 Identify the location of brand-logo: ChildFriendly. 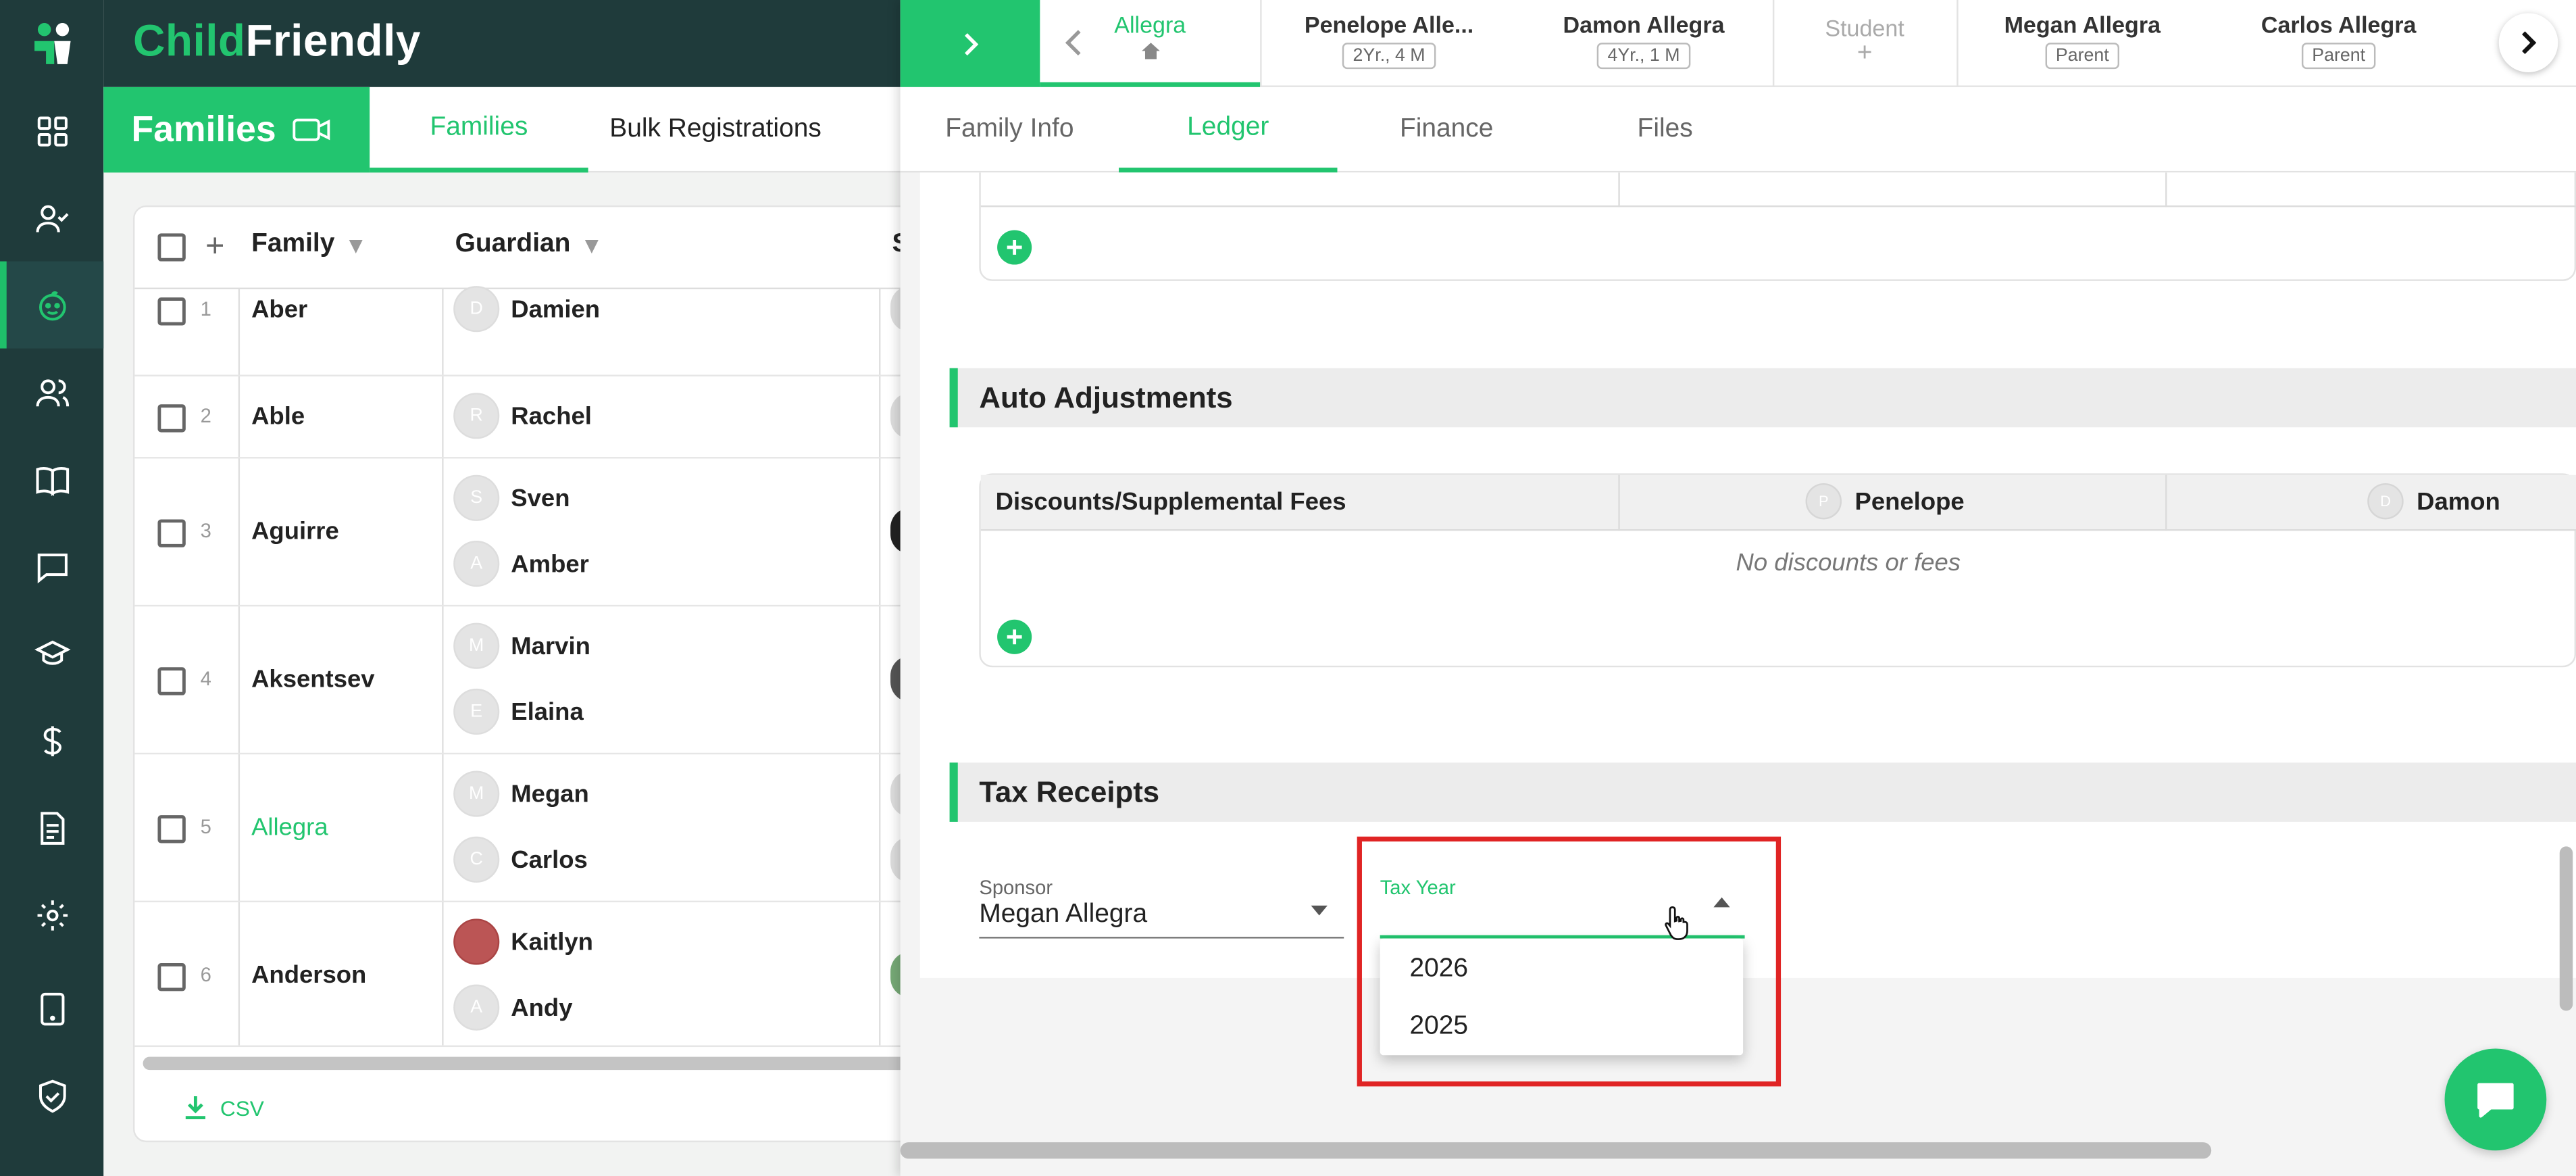
(277, 41).